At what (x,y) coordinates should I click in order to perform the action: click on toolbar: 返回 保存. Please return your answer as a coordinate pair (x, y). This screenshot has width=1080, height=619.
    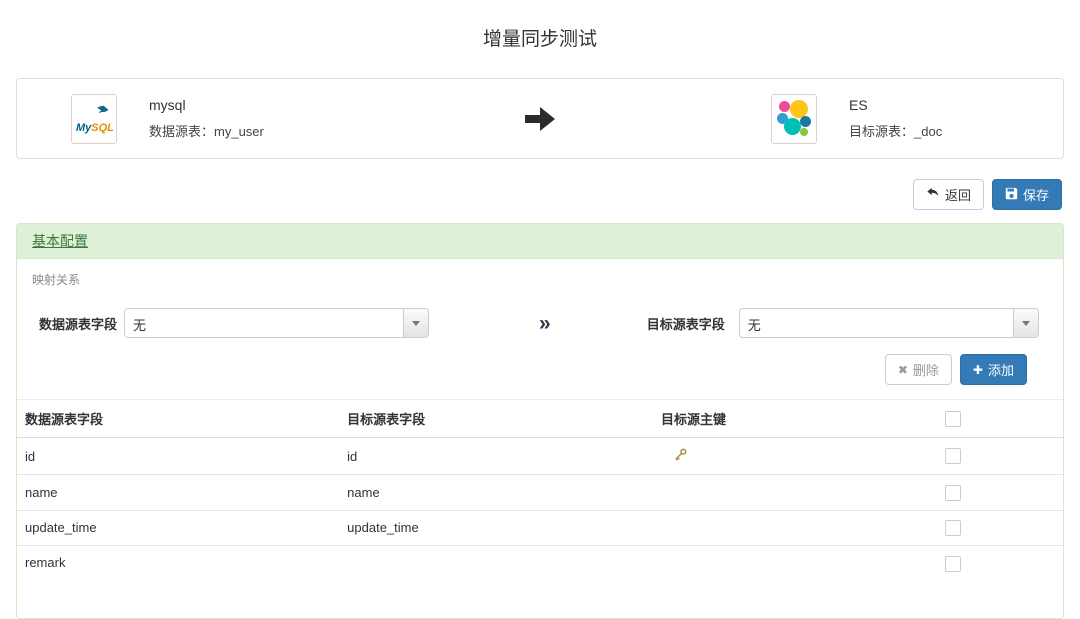
    Looking at the image, I should click on (540, 194).